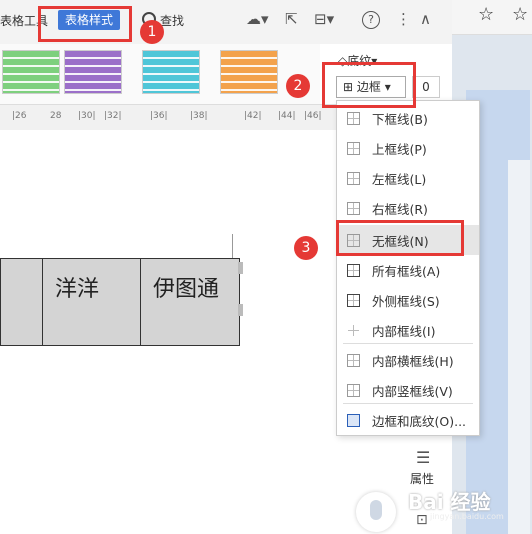  What do you see at coordinates (113, 116) in the screenshot?
I see `ruler-tick: |32|` at bounding box center [113, 116].